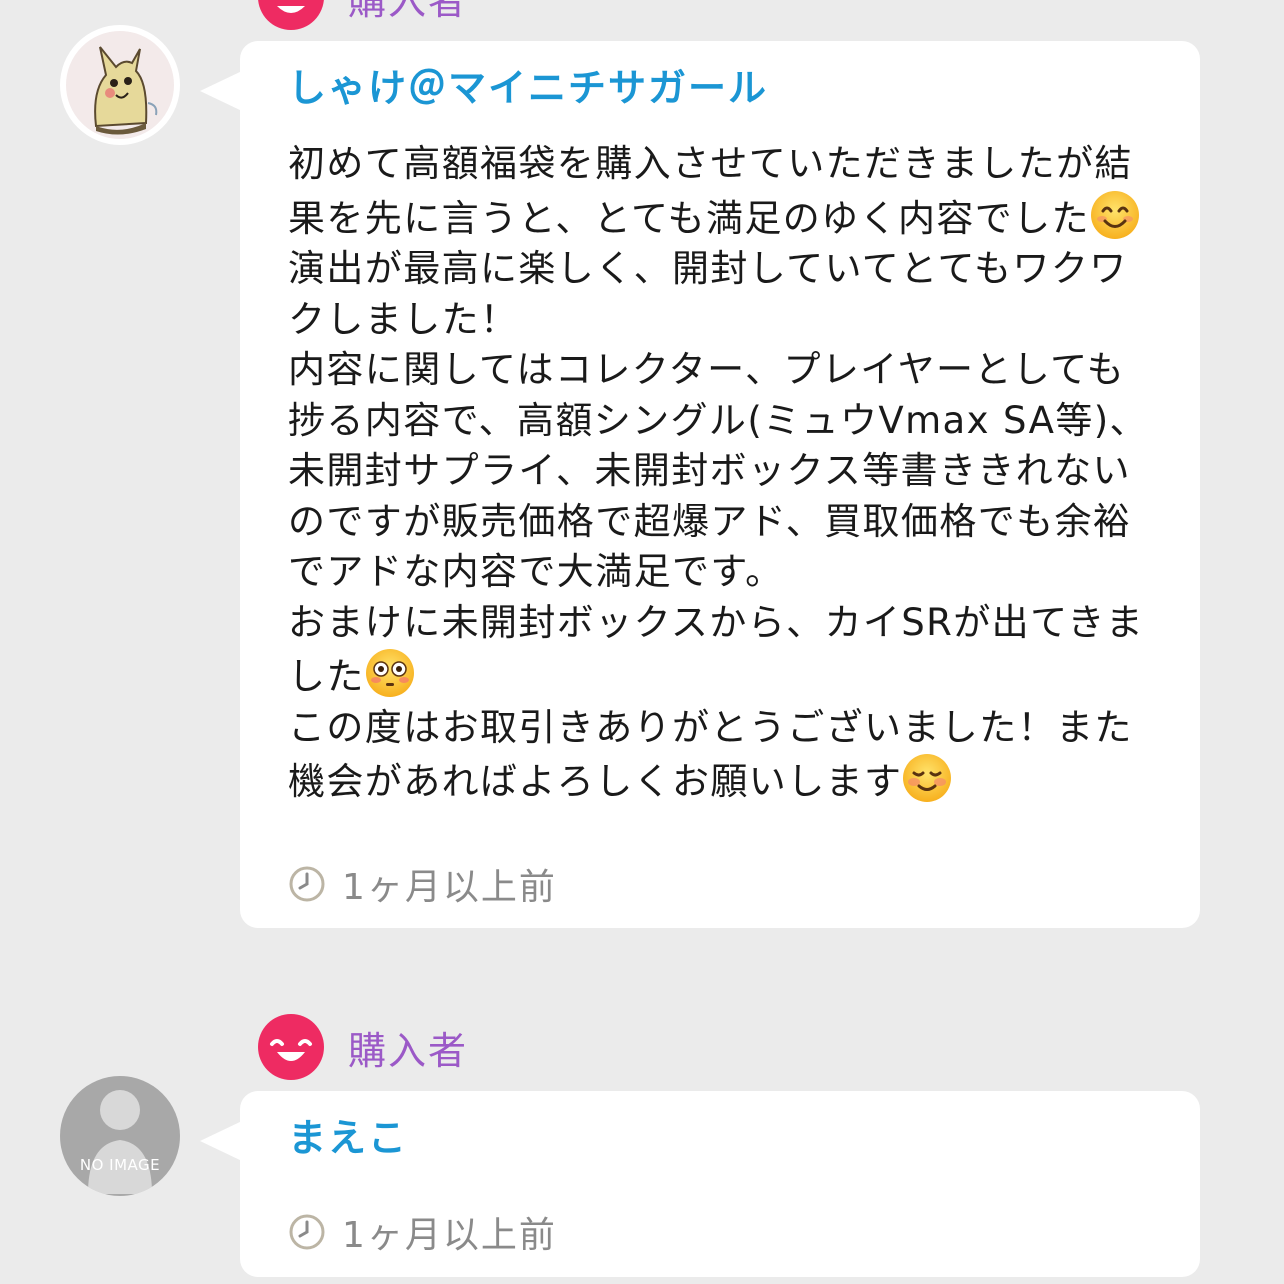 Image resolution: width=1284 pixels, height=1284 pixels. What do you see at coordinates (120, 1142) in the screenshot?
I see `person-placeholder-icon` at bounding box center [120, 1142].